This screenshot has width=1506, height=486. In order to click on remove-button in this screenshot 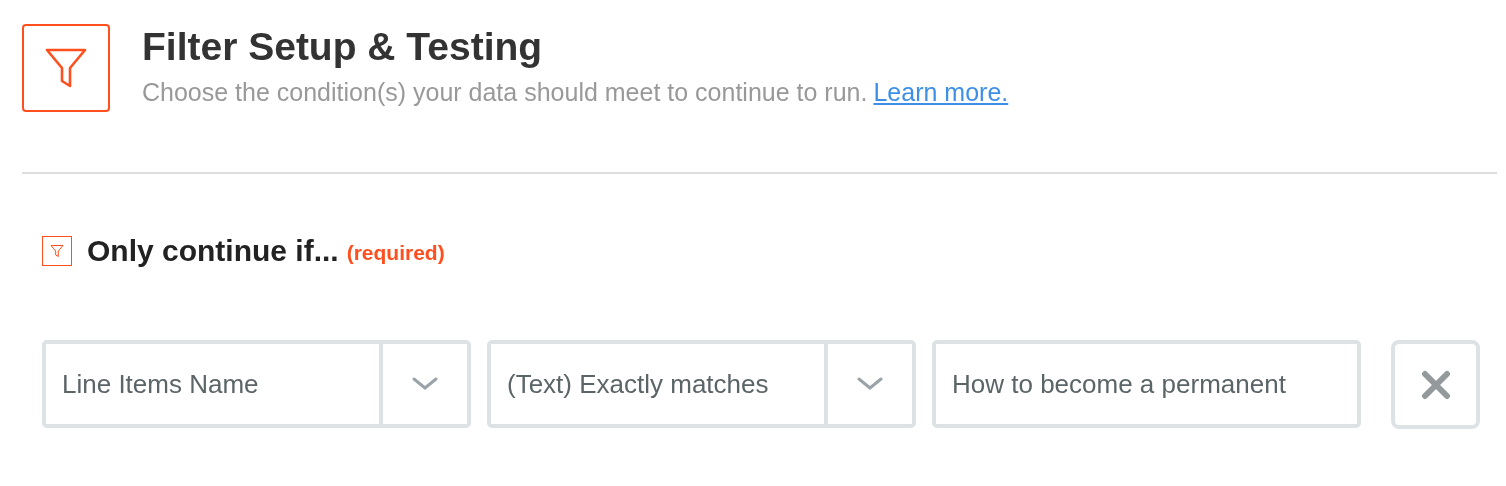, I will do `click(1435, 384)`.